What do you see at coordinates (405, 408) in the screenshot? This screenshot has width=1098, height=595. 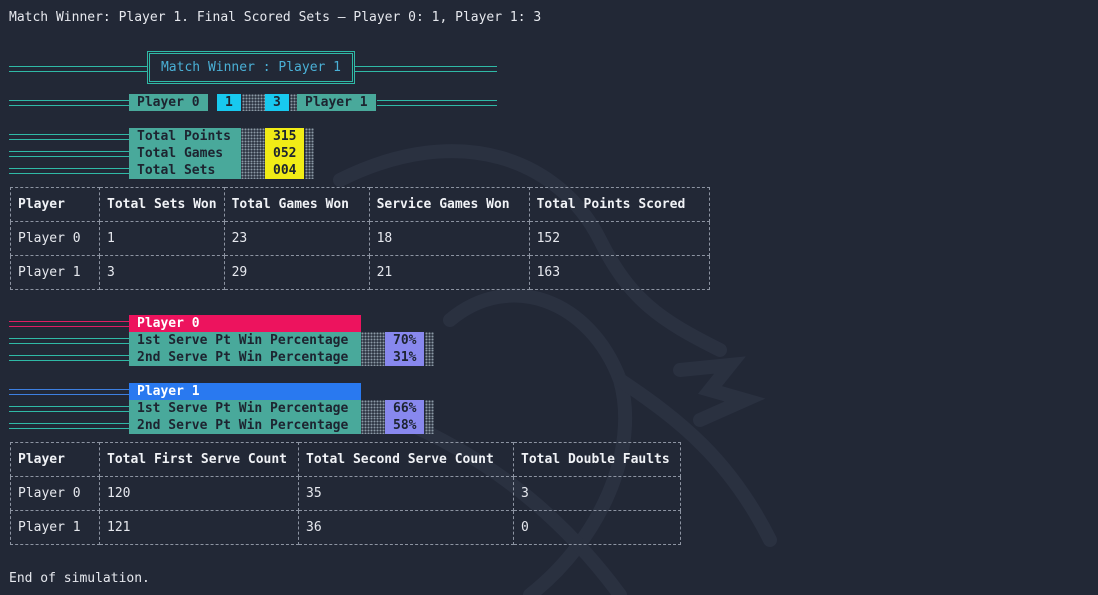 I see `player1-first-serve-value: 66%` at bounding box center [405, 408].